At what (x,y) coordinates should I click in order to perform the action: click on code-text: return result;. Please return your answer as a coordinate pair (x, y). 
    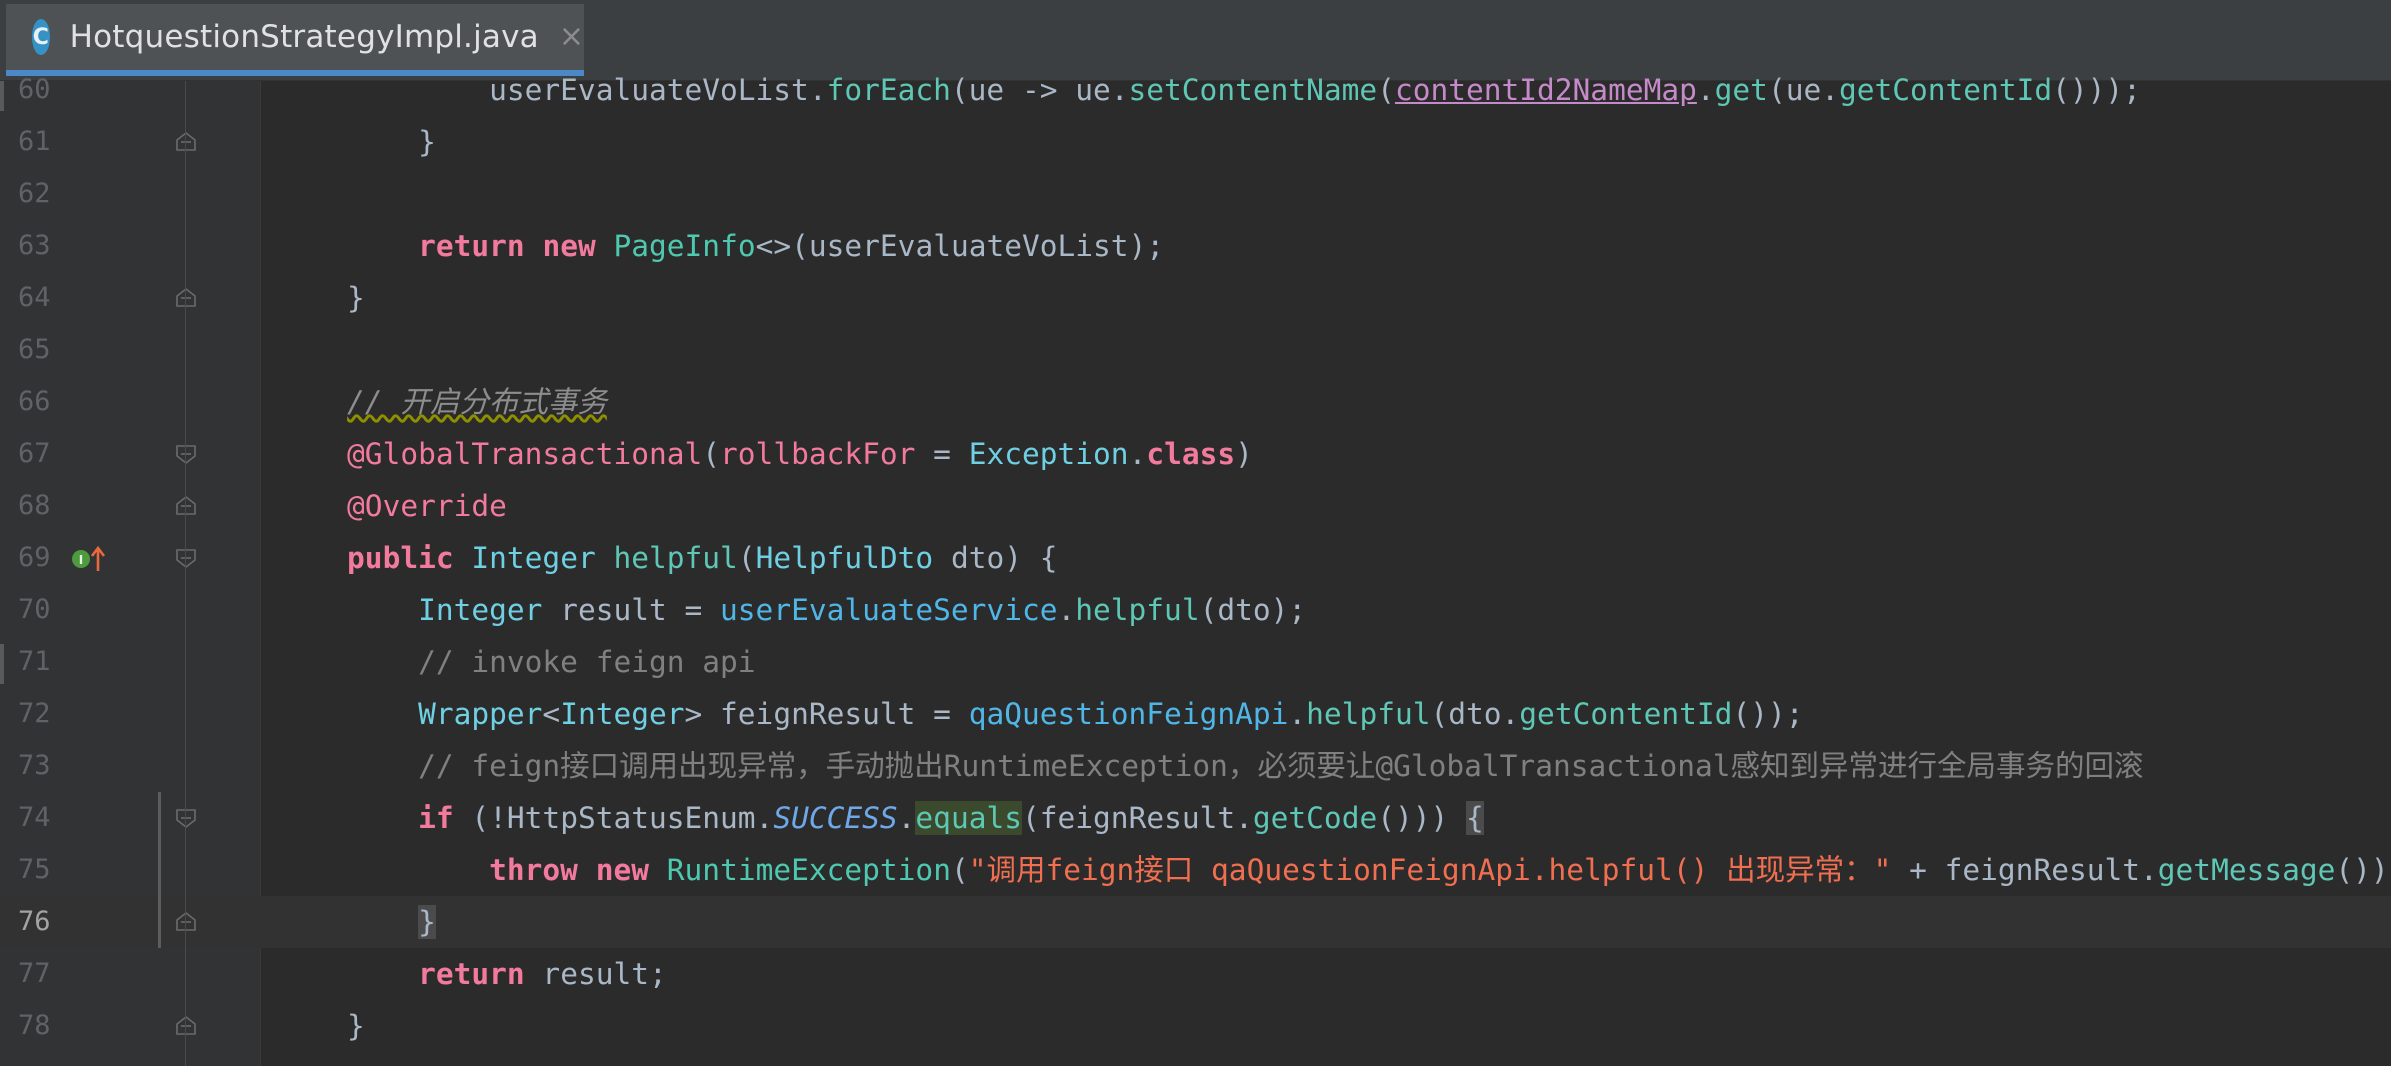
    Looking at the image, I should click on (471, 974).